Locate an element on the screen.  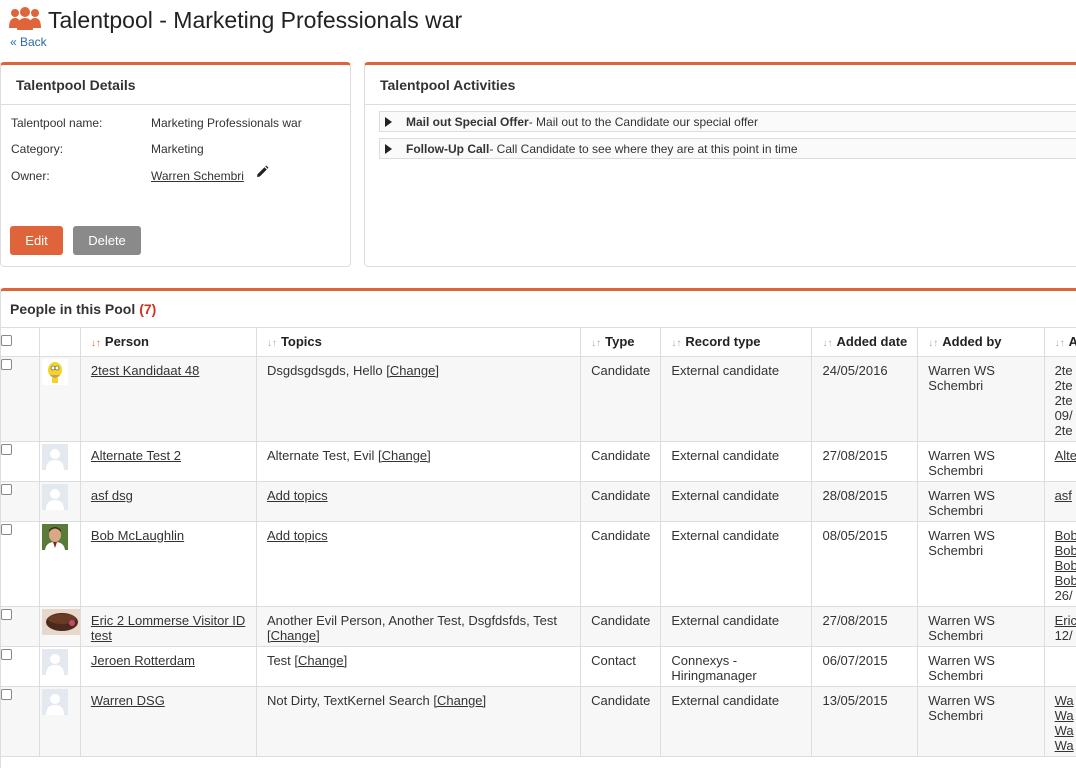
column-header-type: ↓↑ Type is located at coordinates (621, 342).